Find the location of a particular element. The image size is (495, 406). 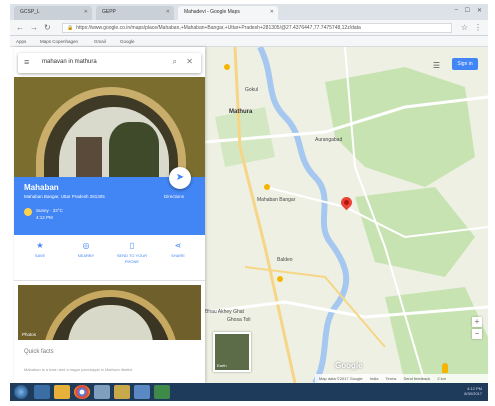

place-hero-photo is located at coordinates (109, 127).